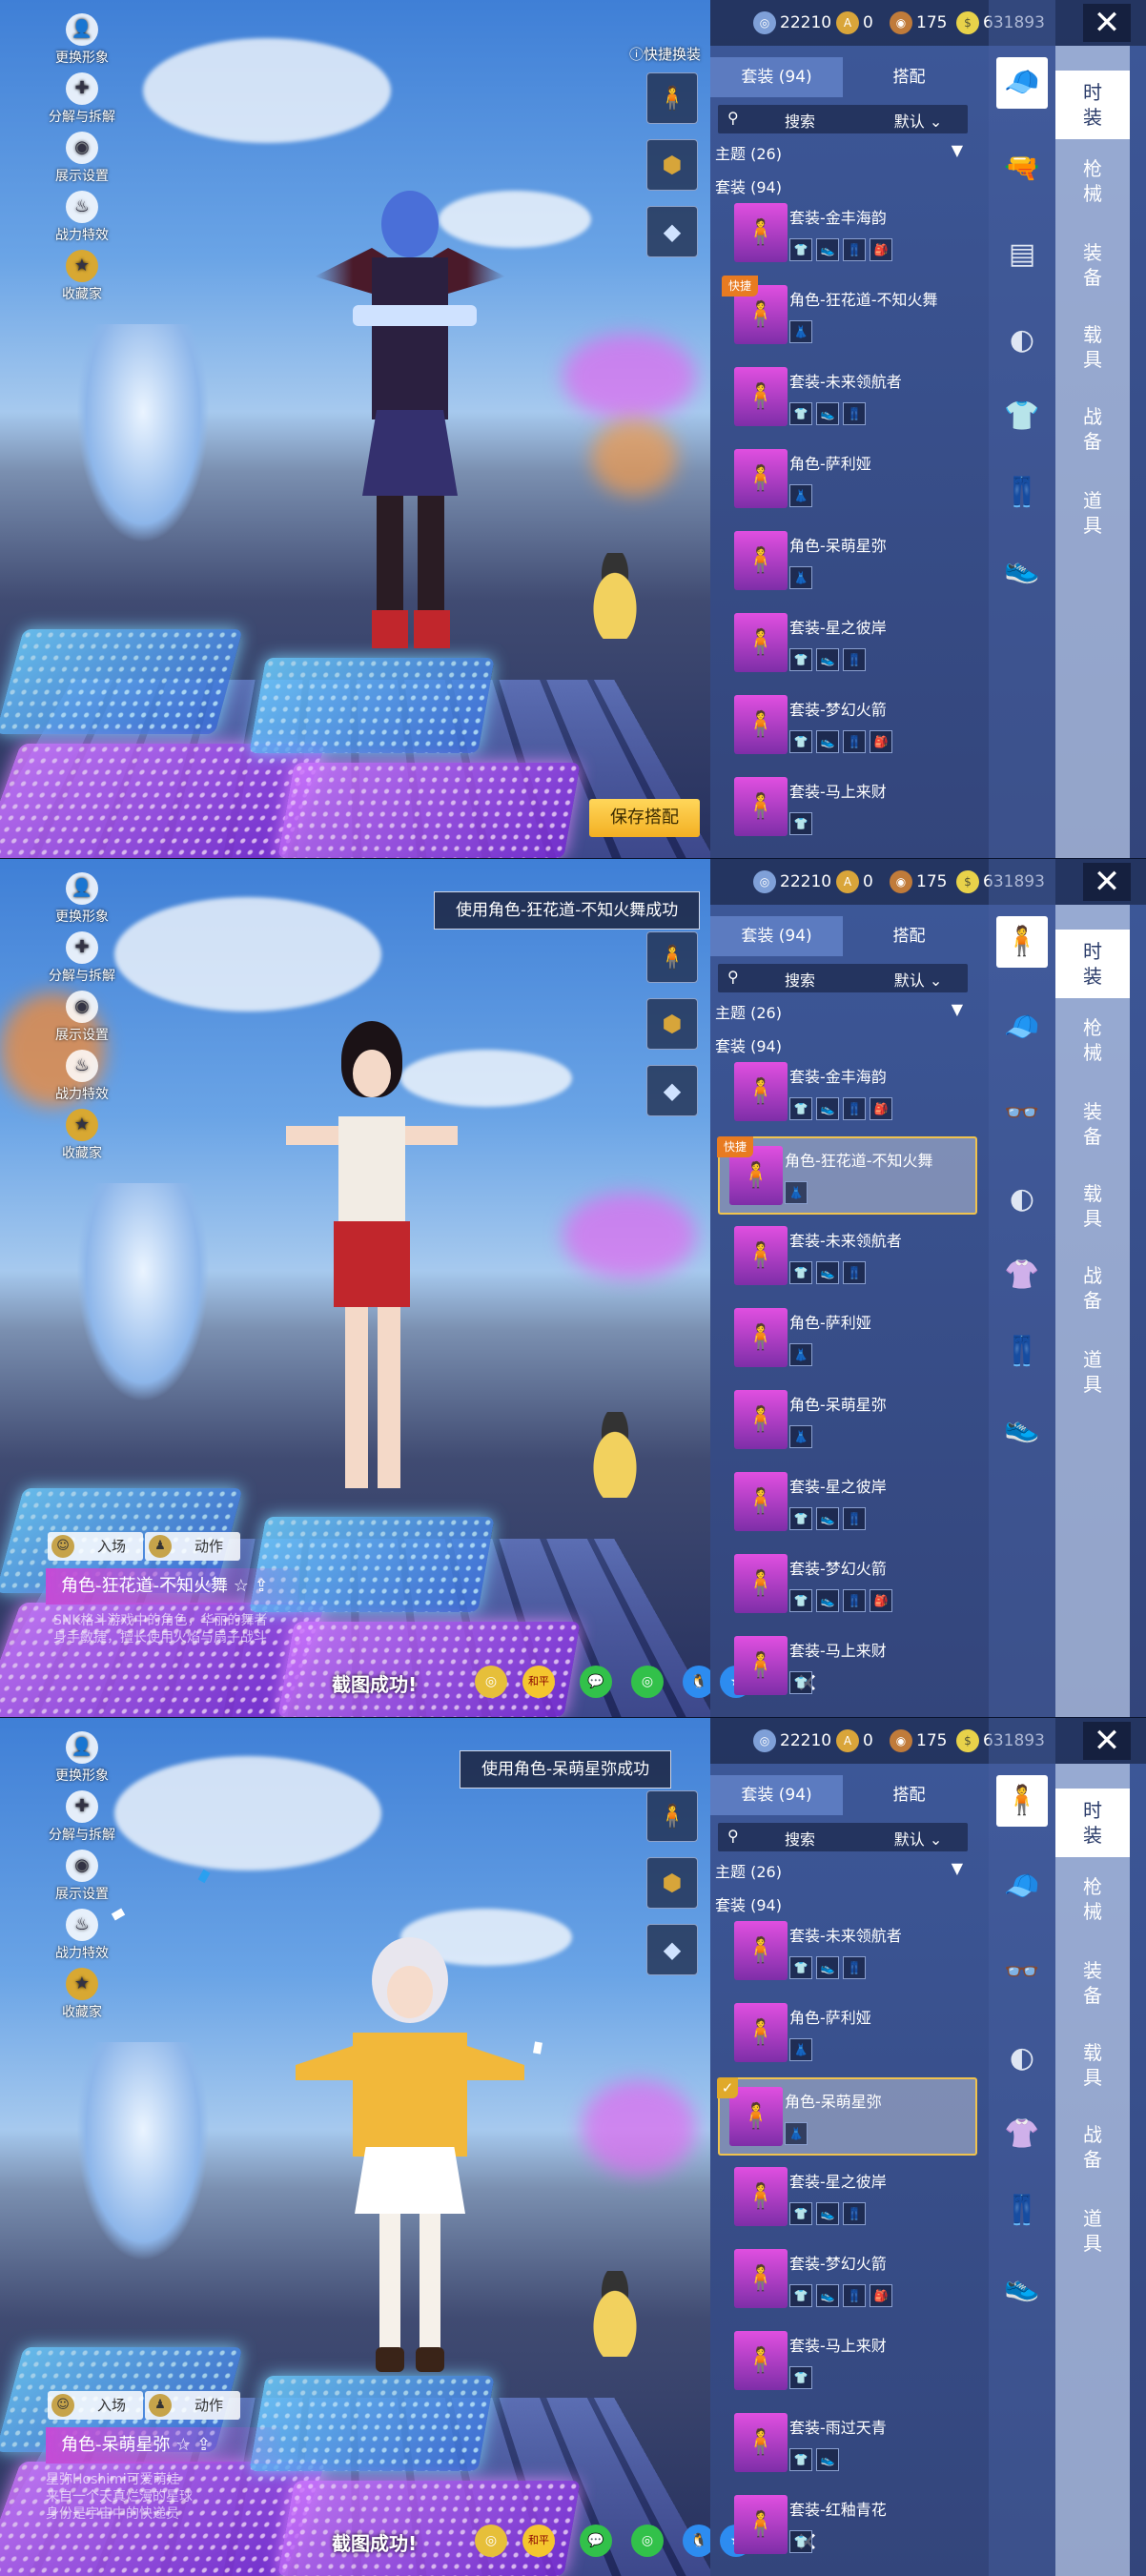 This screenshot has height=2576, width=1146. I want to click on star-icon: ☆, so click(183, 2445).